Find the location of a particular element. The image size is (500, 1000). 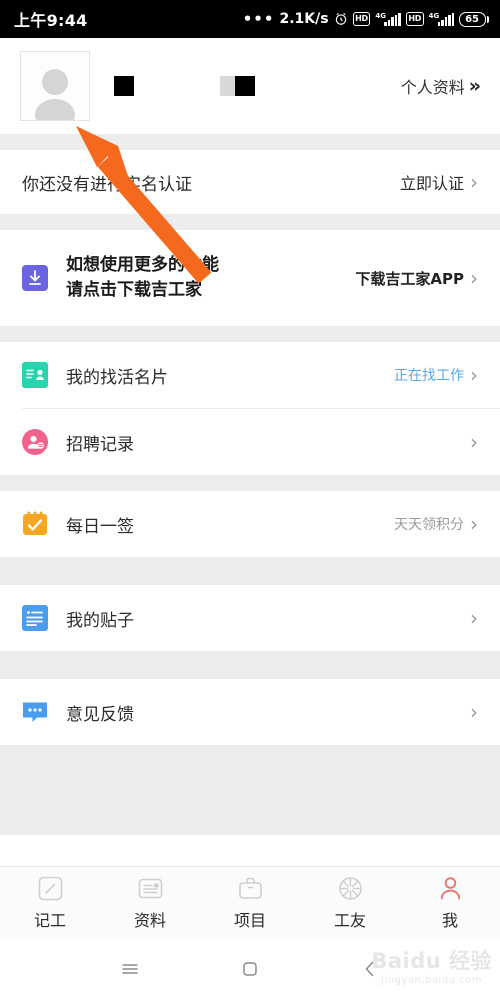

profile-header: 个人资料 » is located at coordinates (250, 86).